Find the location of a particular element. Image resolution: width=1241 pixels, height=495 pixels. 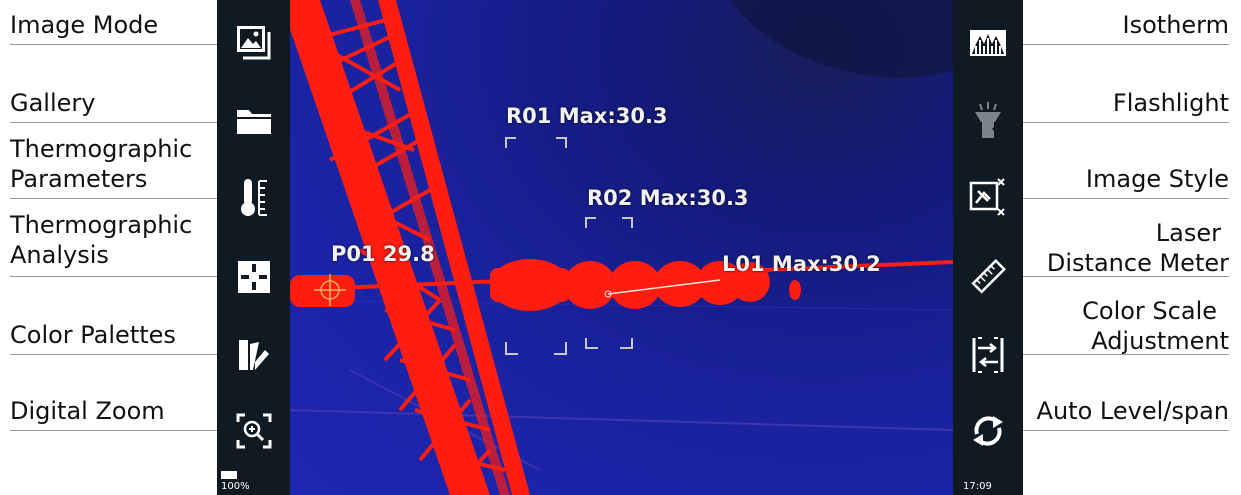

label-image-style: Image Style is located at coordinates (1157, 179).